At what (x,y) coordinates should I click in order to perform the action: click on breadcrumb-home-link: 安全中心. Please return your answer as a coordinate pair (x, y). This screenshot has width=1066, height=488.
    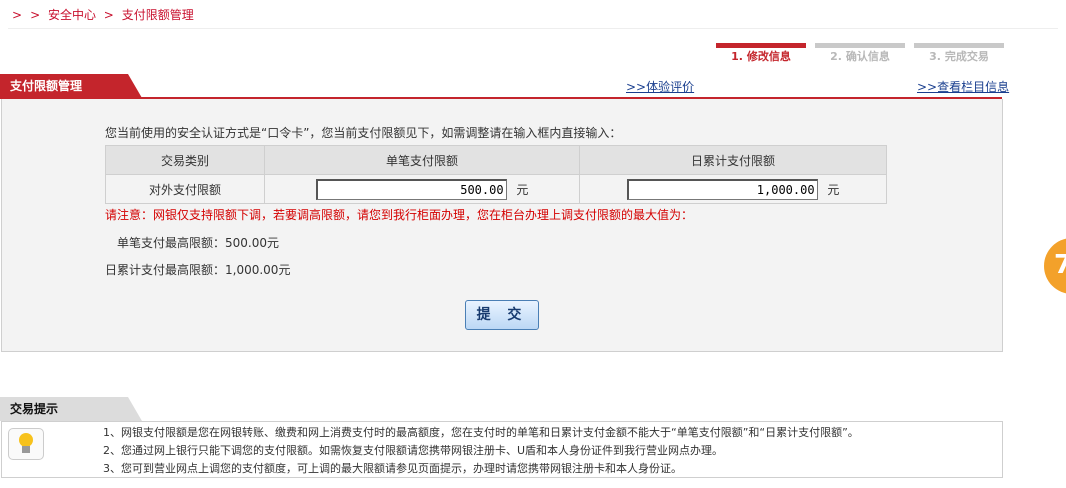
    Looking at the image, I should click on (72, 15).